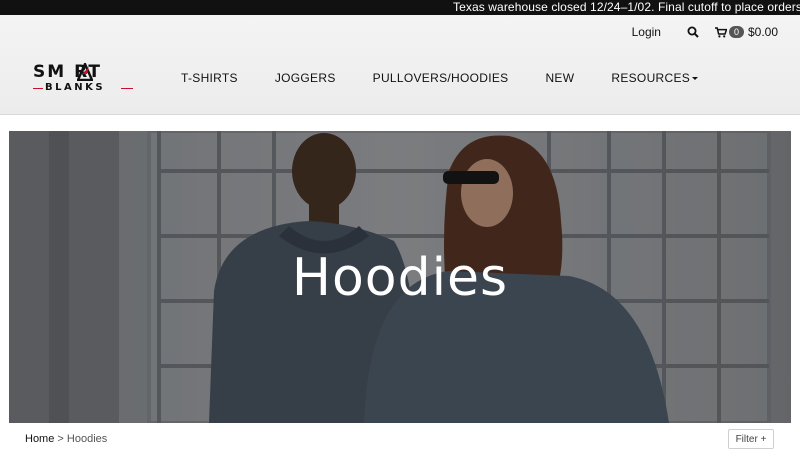 This screenshot has height=450, width=800. I want to click on smart-blanks-logo: SM RT BLANKS, so click(83, 79).